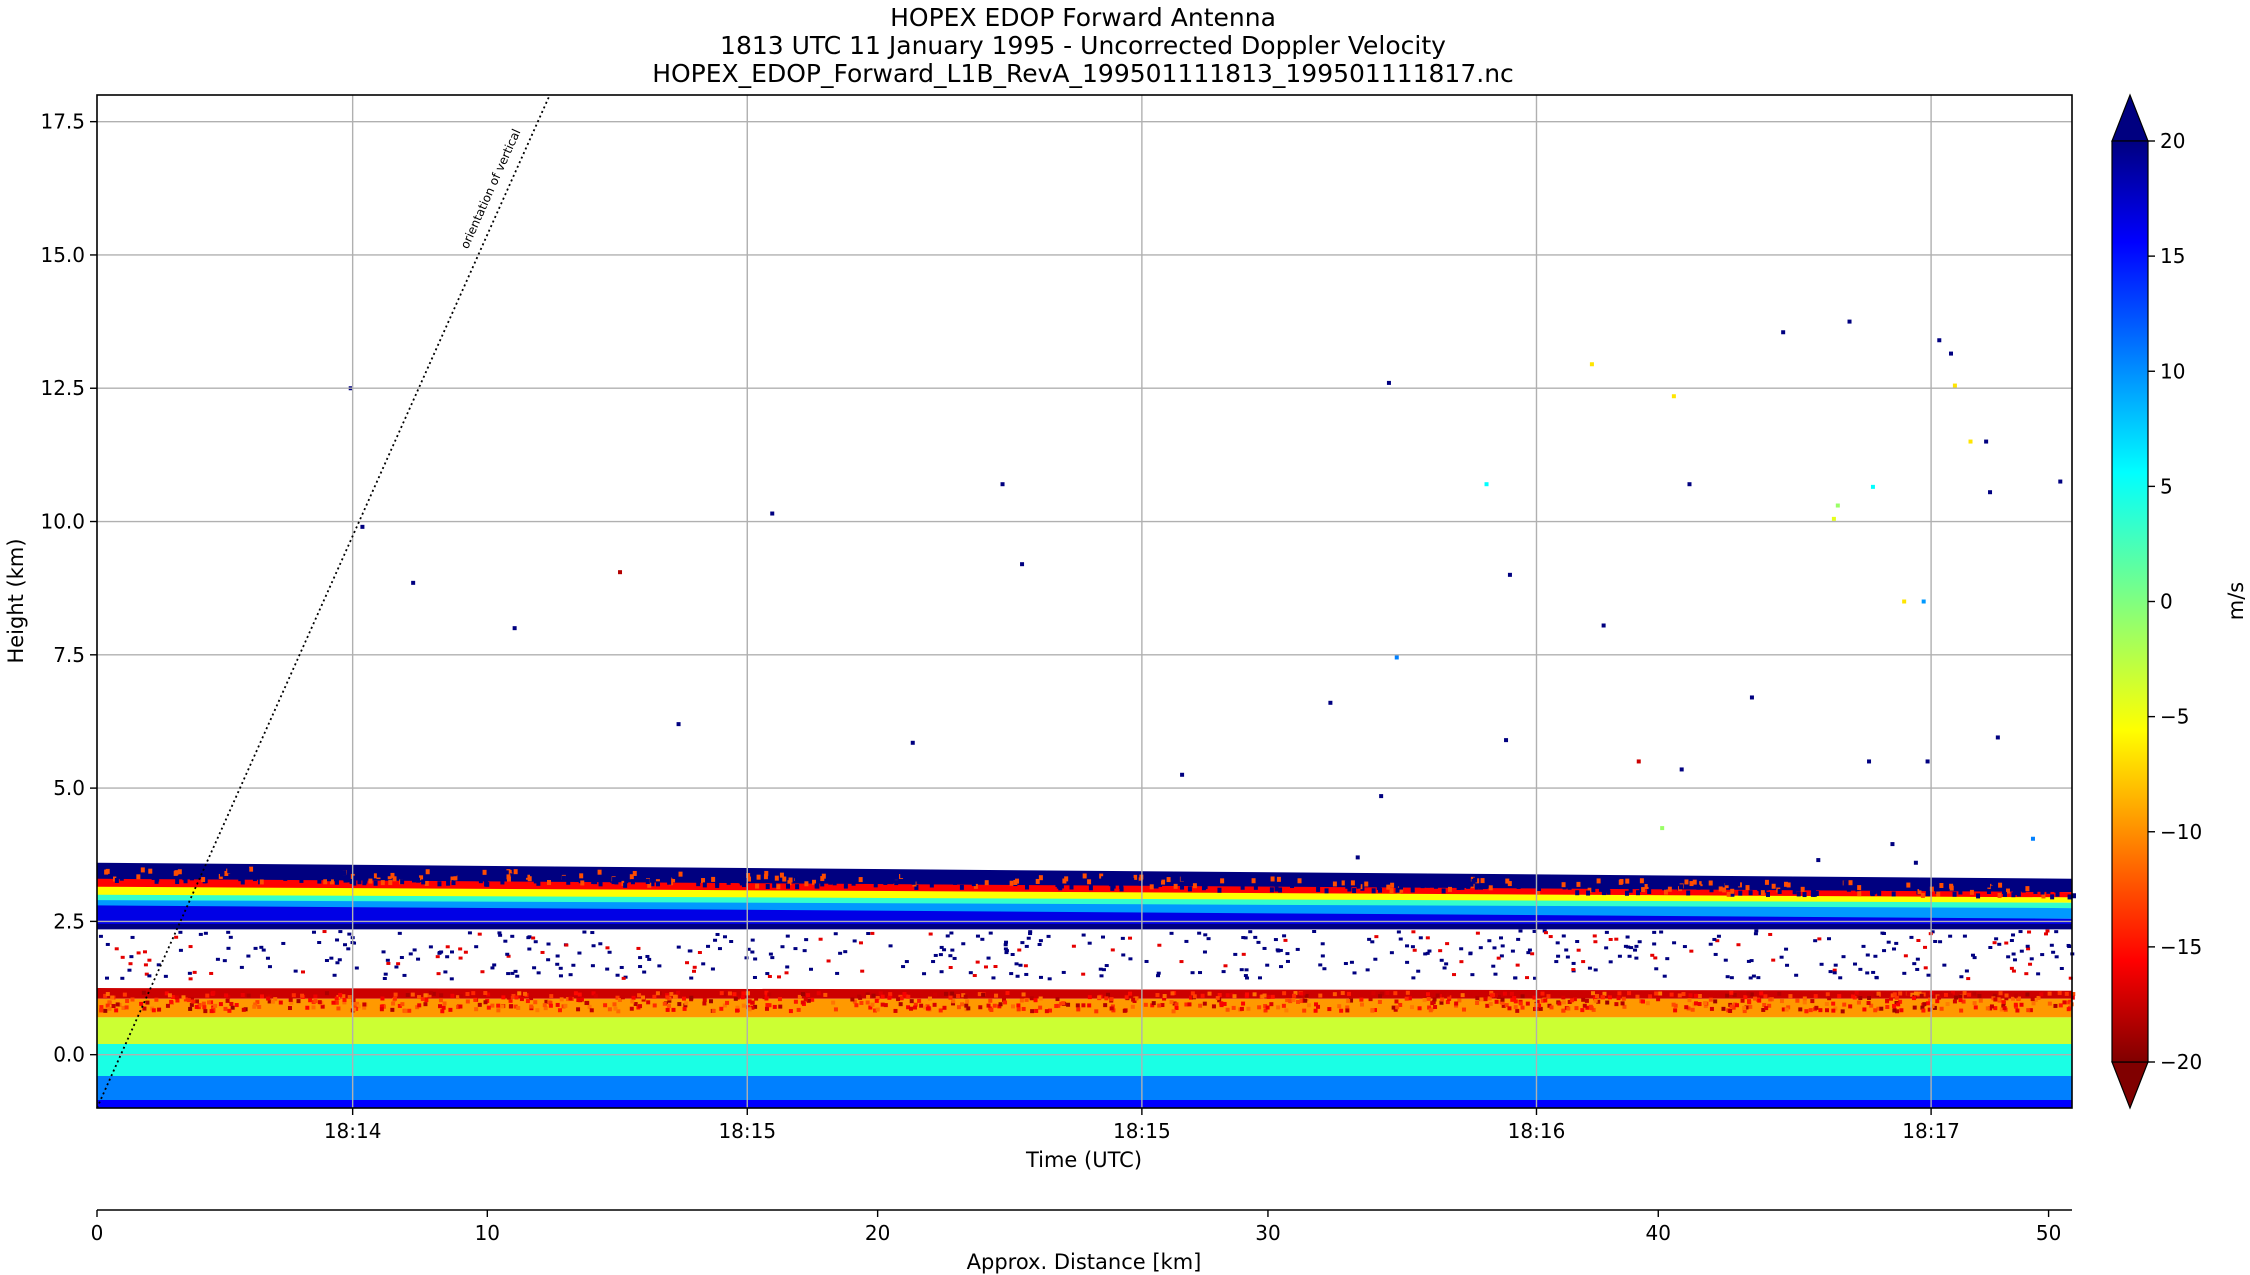  I want to click on colorbar-tick-label: −10, so click(2181, 832).